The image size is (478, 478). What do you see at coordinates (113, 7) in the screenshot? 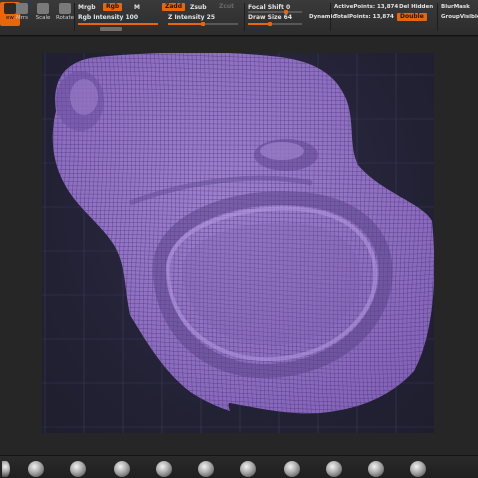
I see `rgb-toggle: Rgb` at bounding box center [113, 7].